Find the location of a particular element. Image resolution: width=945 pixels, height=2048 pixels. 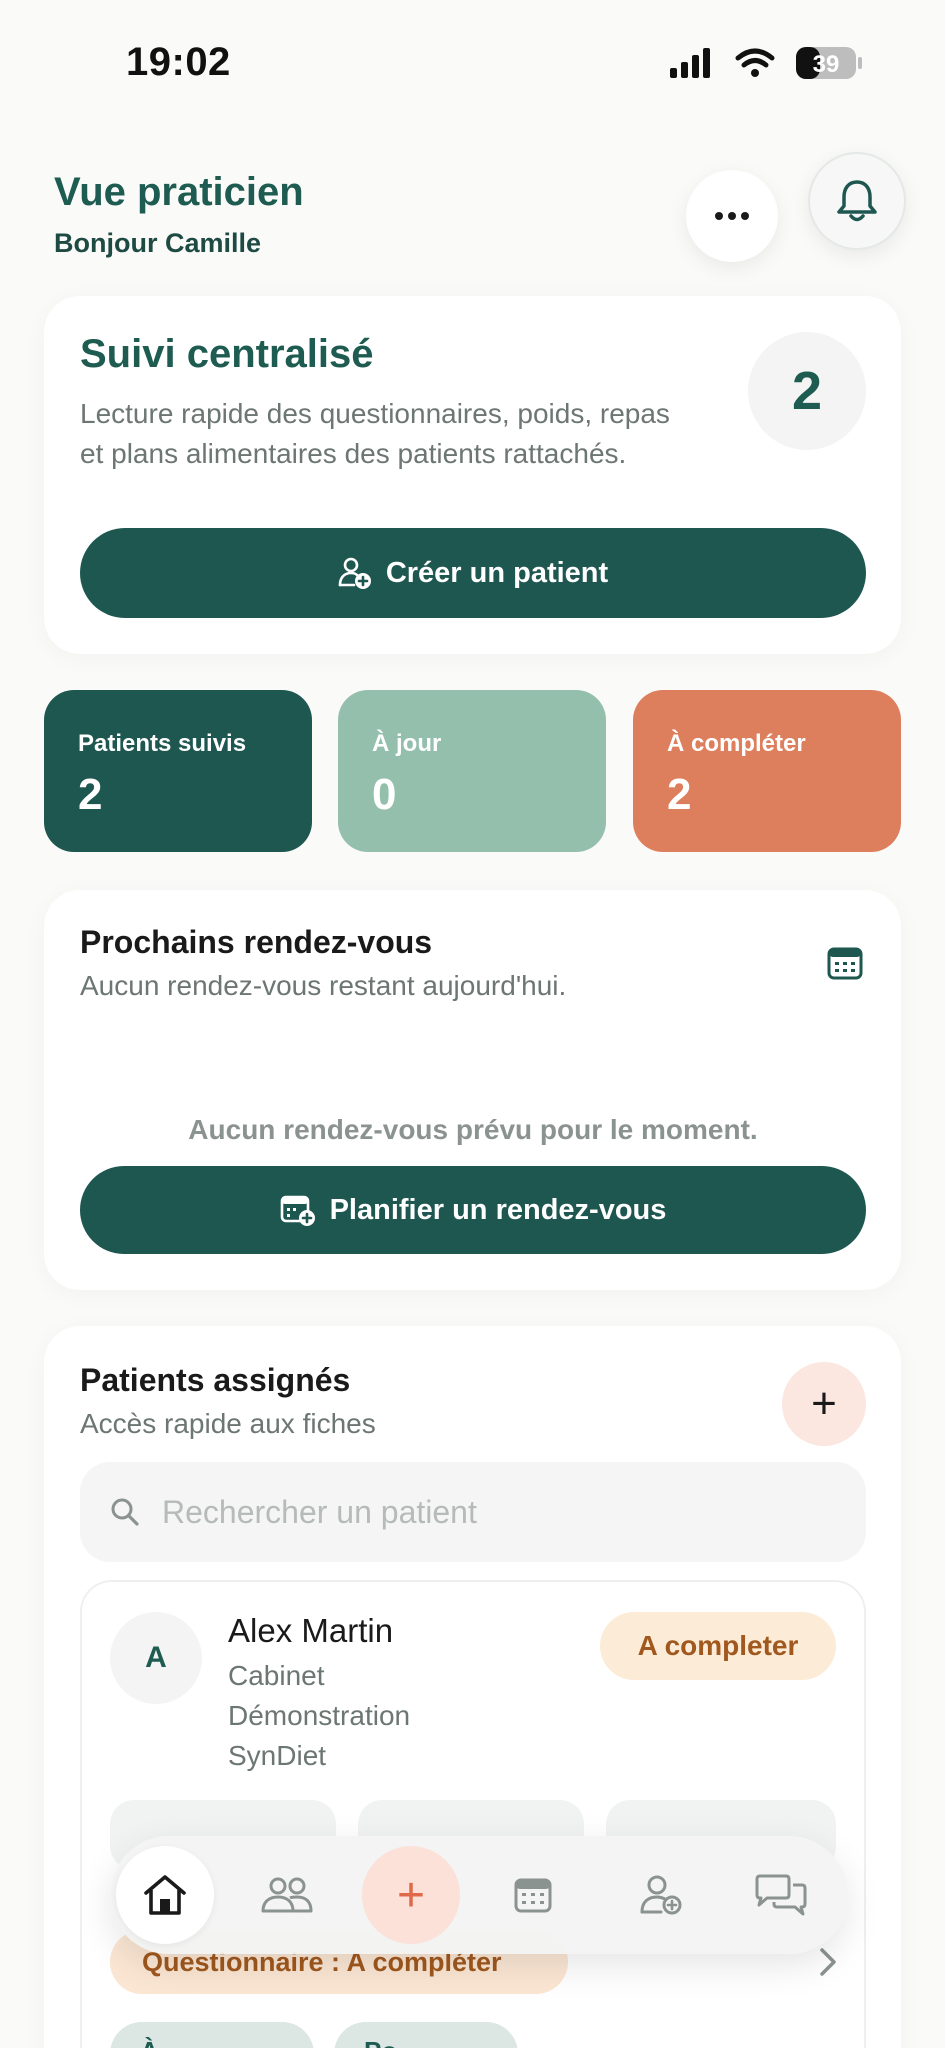

patients-icon is located at coordinates (287, 1895).